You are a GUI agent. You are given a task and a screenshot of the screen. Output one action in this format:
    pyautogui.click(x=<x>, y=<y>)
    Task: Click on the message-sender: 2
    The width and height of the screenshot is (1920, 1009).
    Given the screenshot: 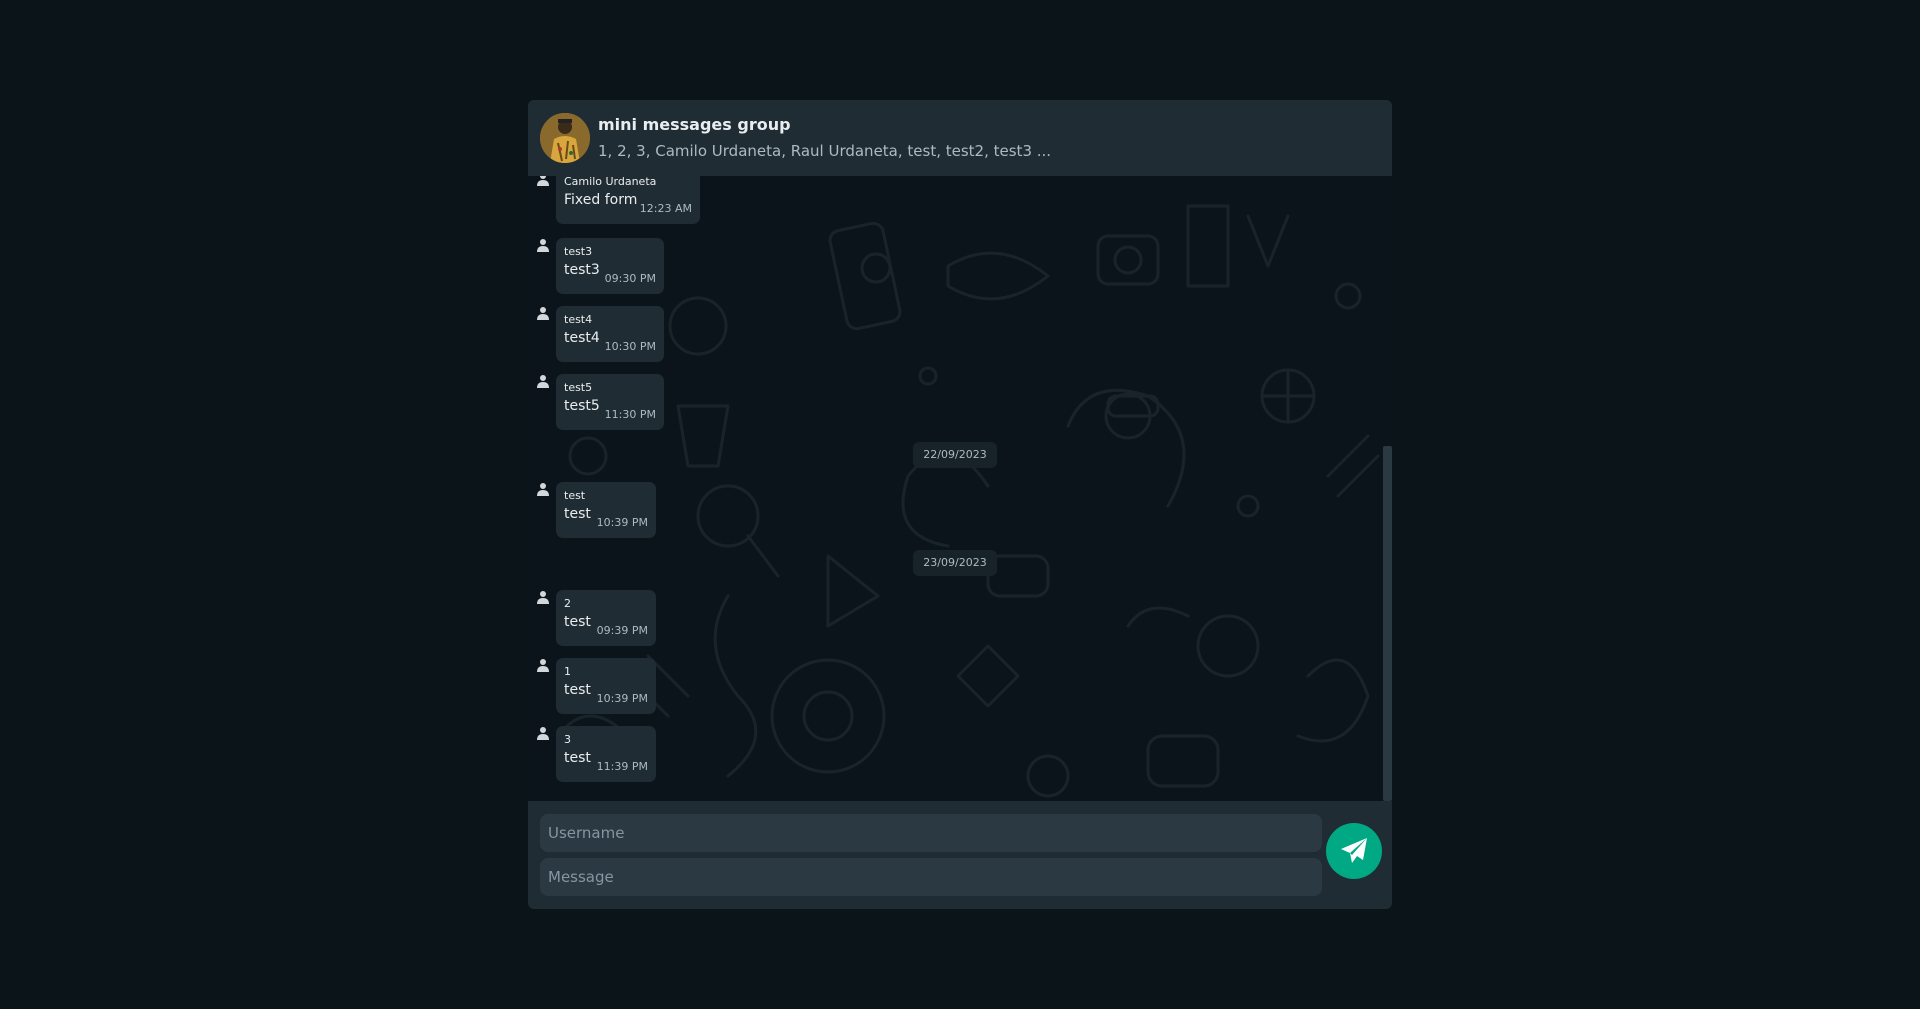 What is the action you would take?
    pyautogui.click(x=567, y=603)
    